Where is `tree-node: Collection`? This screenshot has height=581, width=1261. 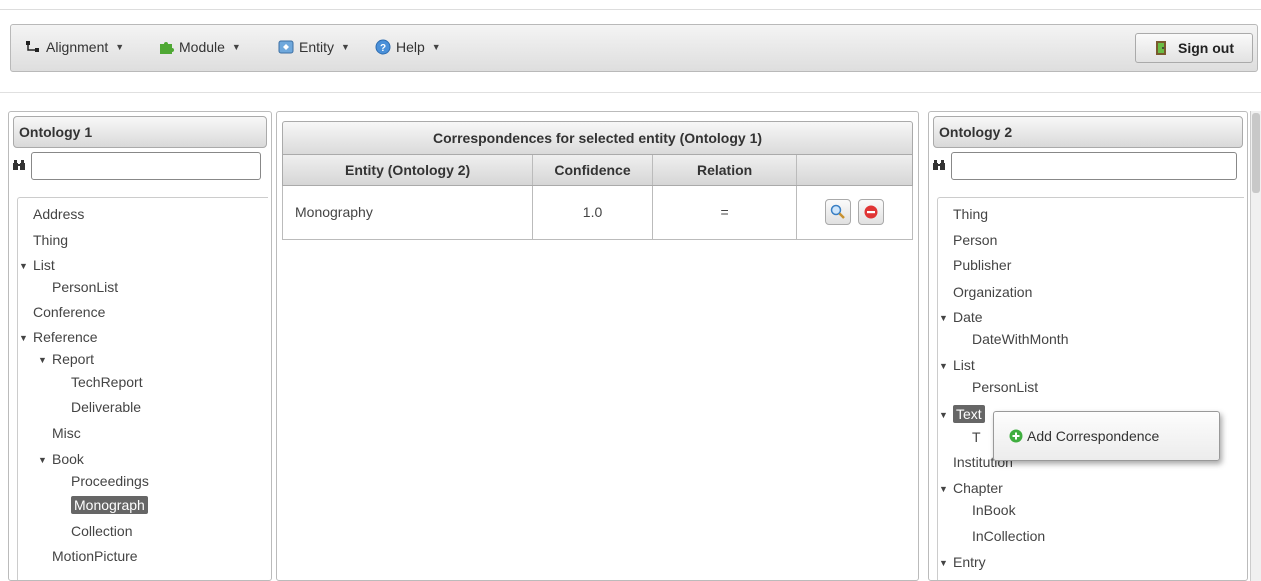 tree-node: Collection is located at coordinates (101, 531).